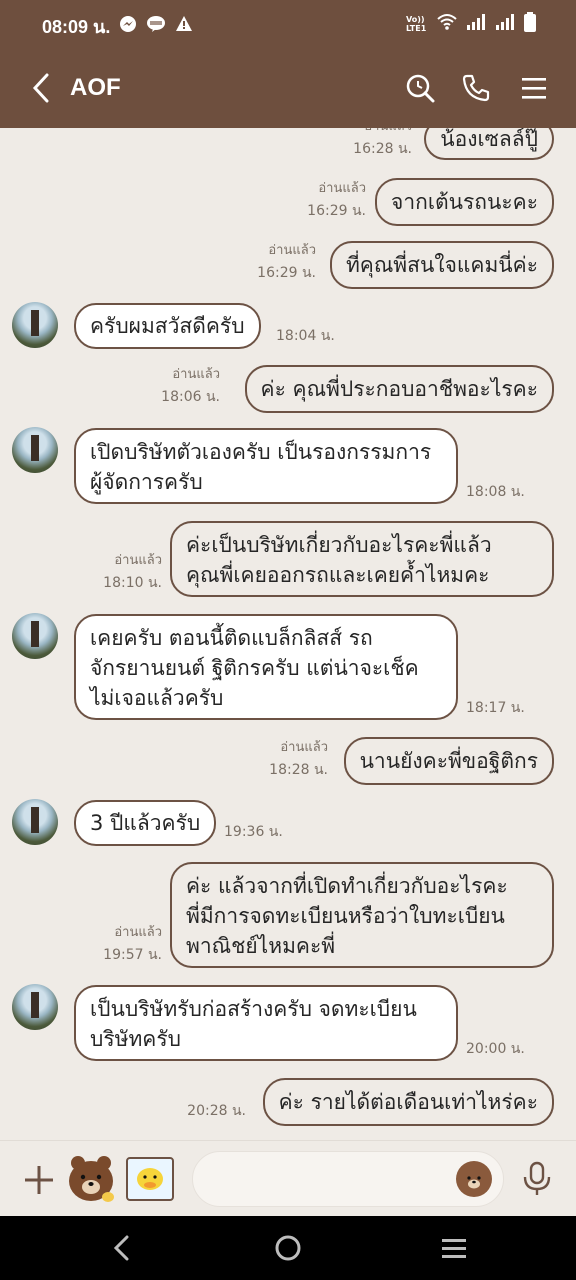  I want to click on menu-icon, so click(534, 88).